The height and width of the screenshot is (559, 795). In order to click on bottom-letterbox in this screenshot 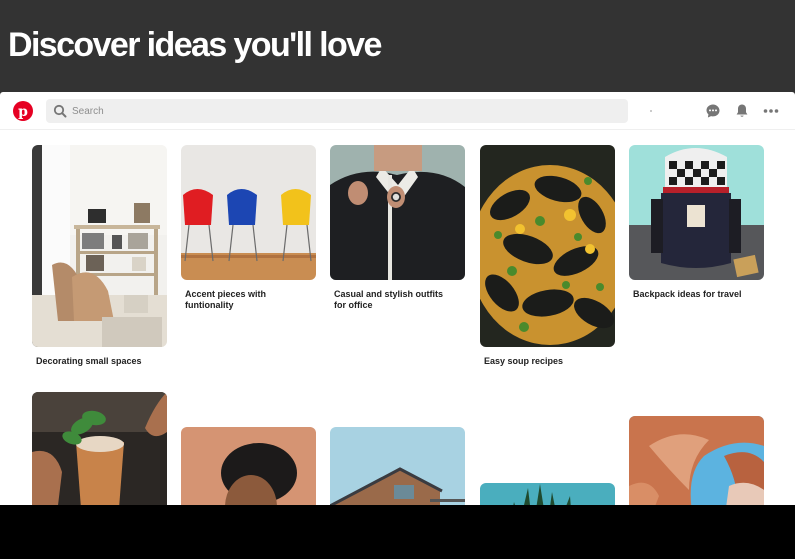, I will do `click(397, 532)`.